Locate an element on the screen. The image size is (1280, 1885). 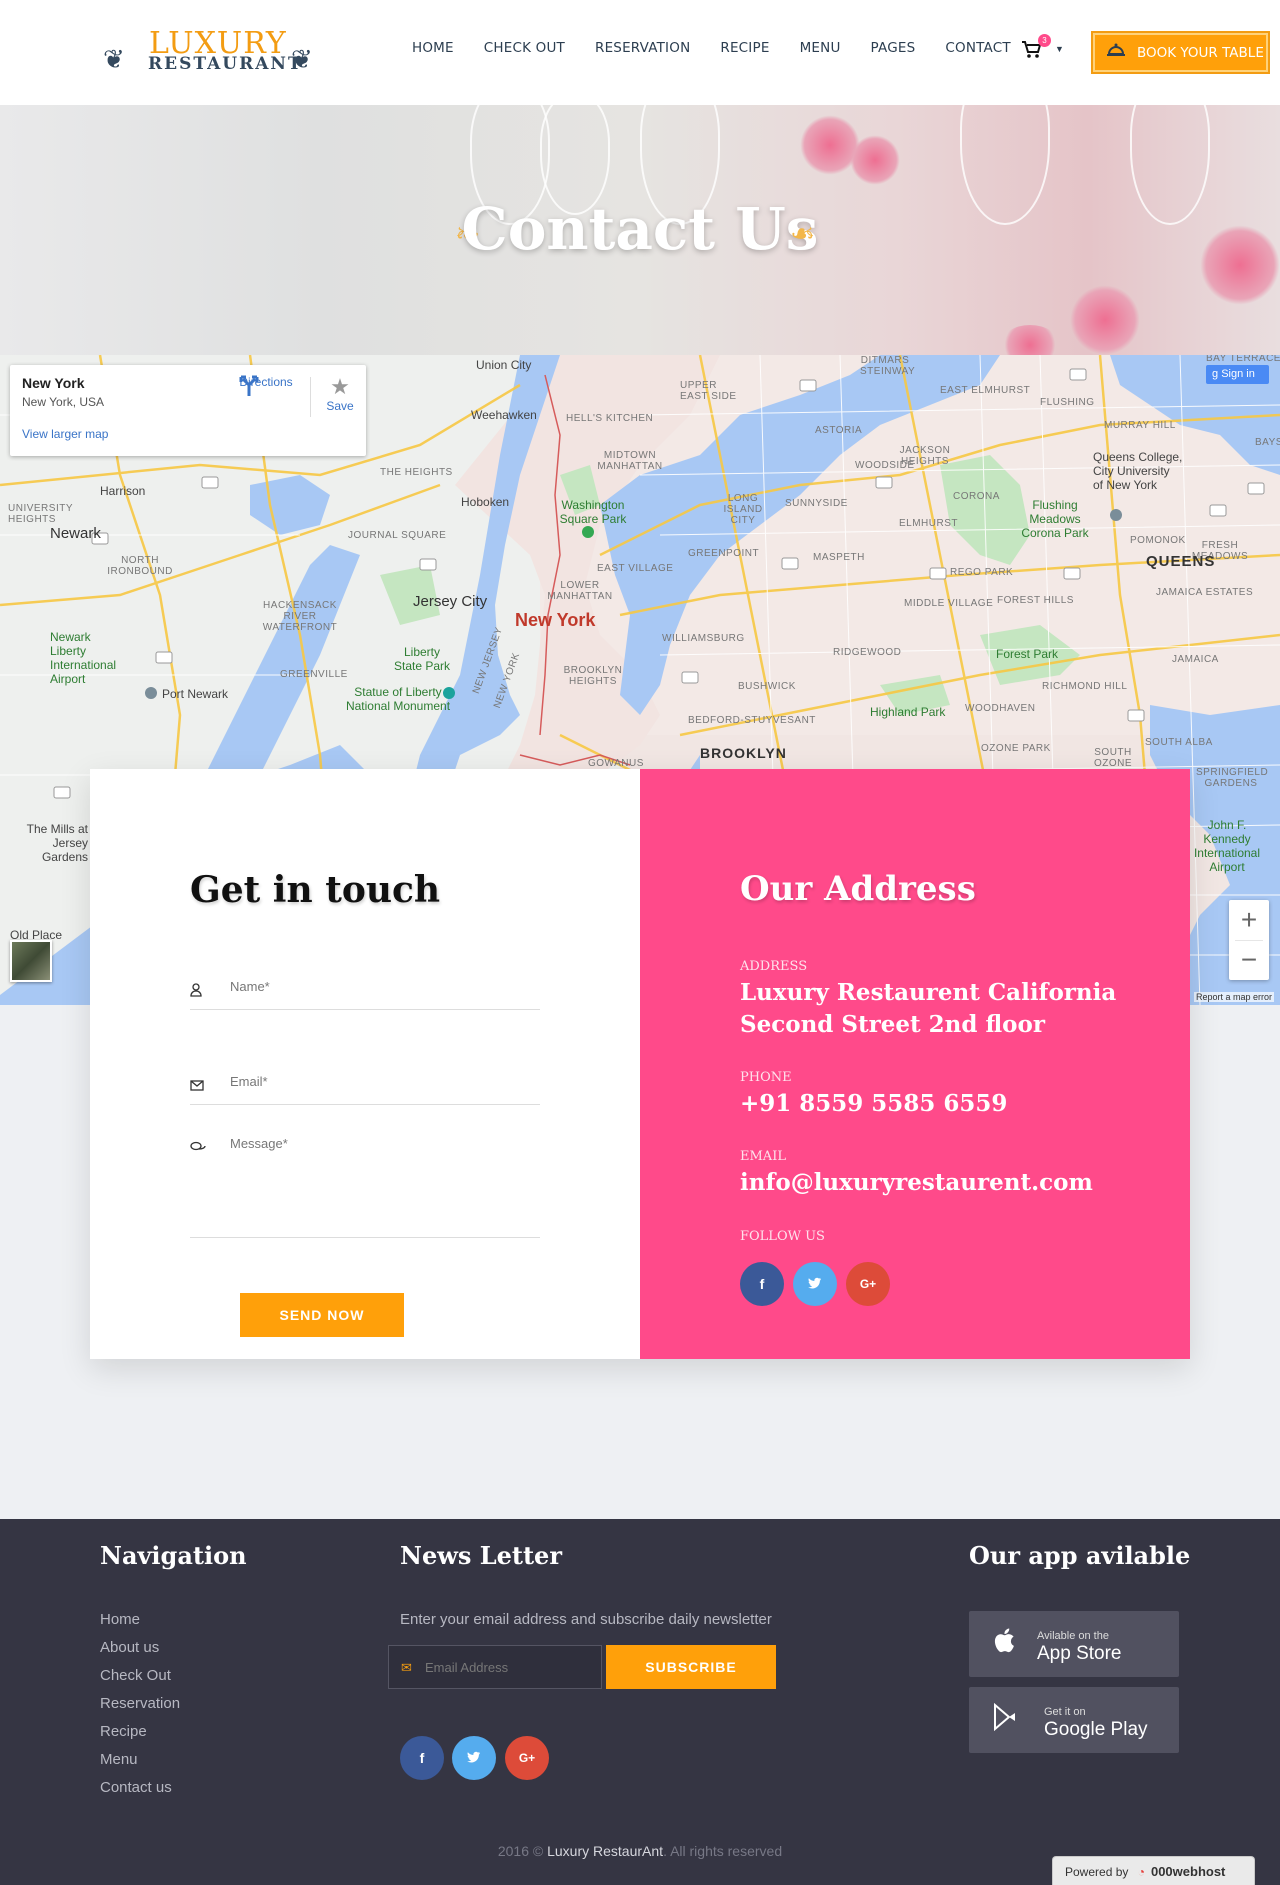
save-button: ★ Save is located at coordinates (340, 394).